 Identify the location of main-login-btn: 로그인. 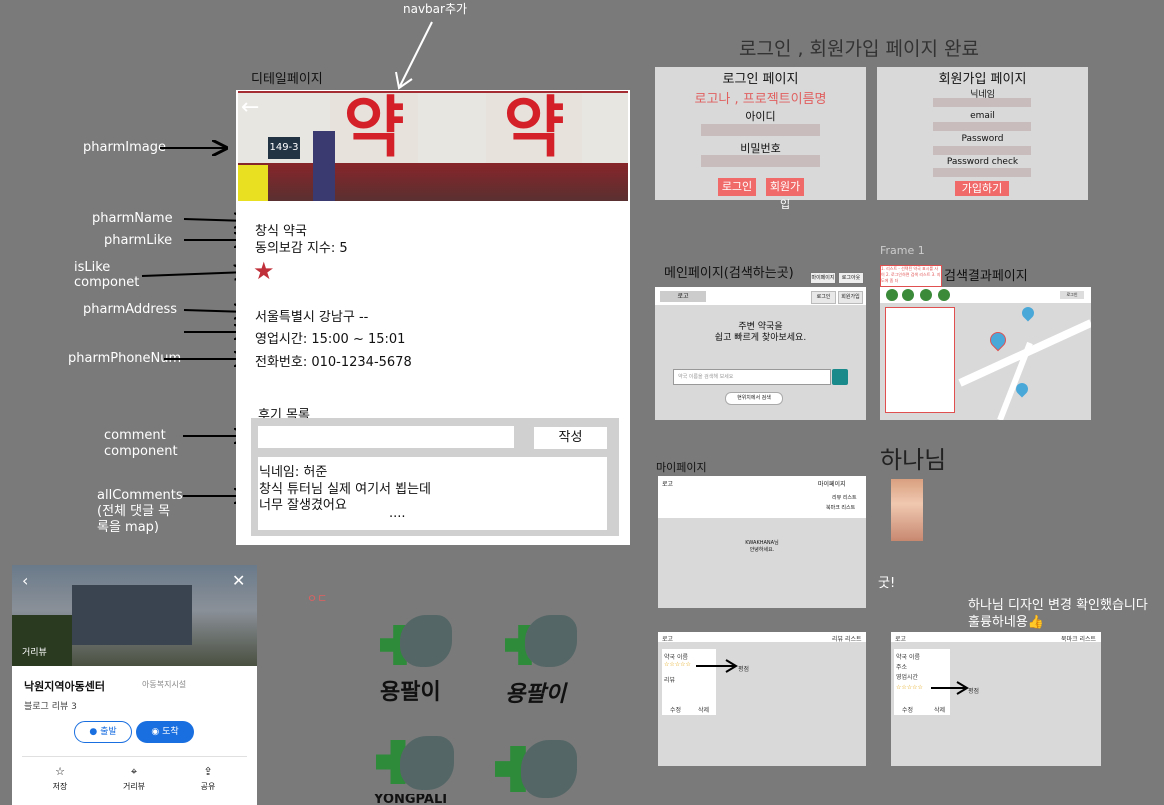
(823, 297).